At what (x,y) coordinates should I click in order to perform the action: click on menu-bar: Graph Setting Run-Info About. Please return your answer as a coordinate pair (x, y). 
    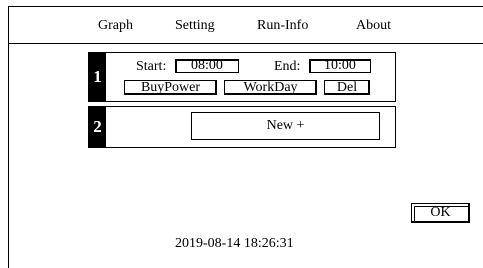
    Looking at the image, I should click on (246, 25).